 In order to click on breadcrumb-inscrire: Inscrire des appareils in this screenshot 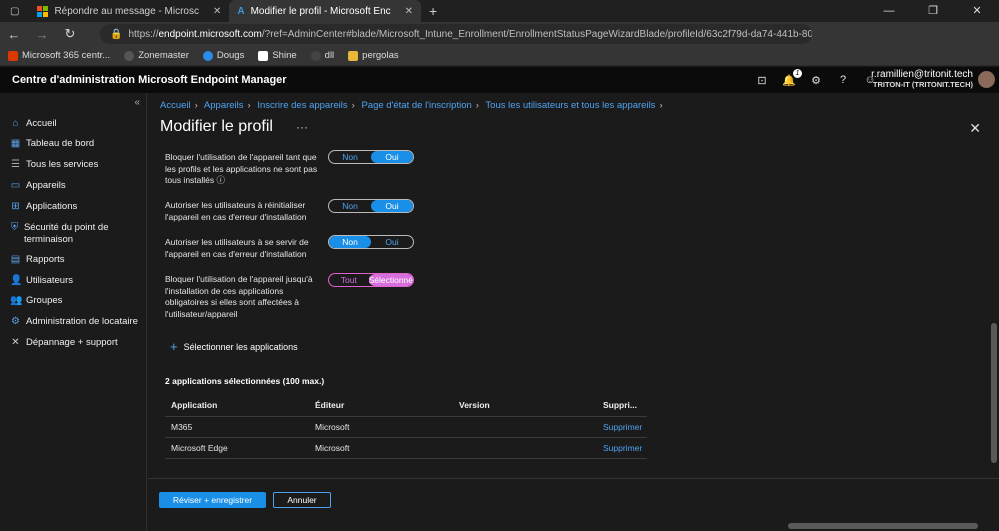, I will do `click(302, 105)`.